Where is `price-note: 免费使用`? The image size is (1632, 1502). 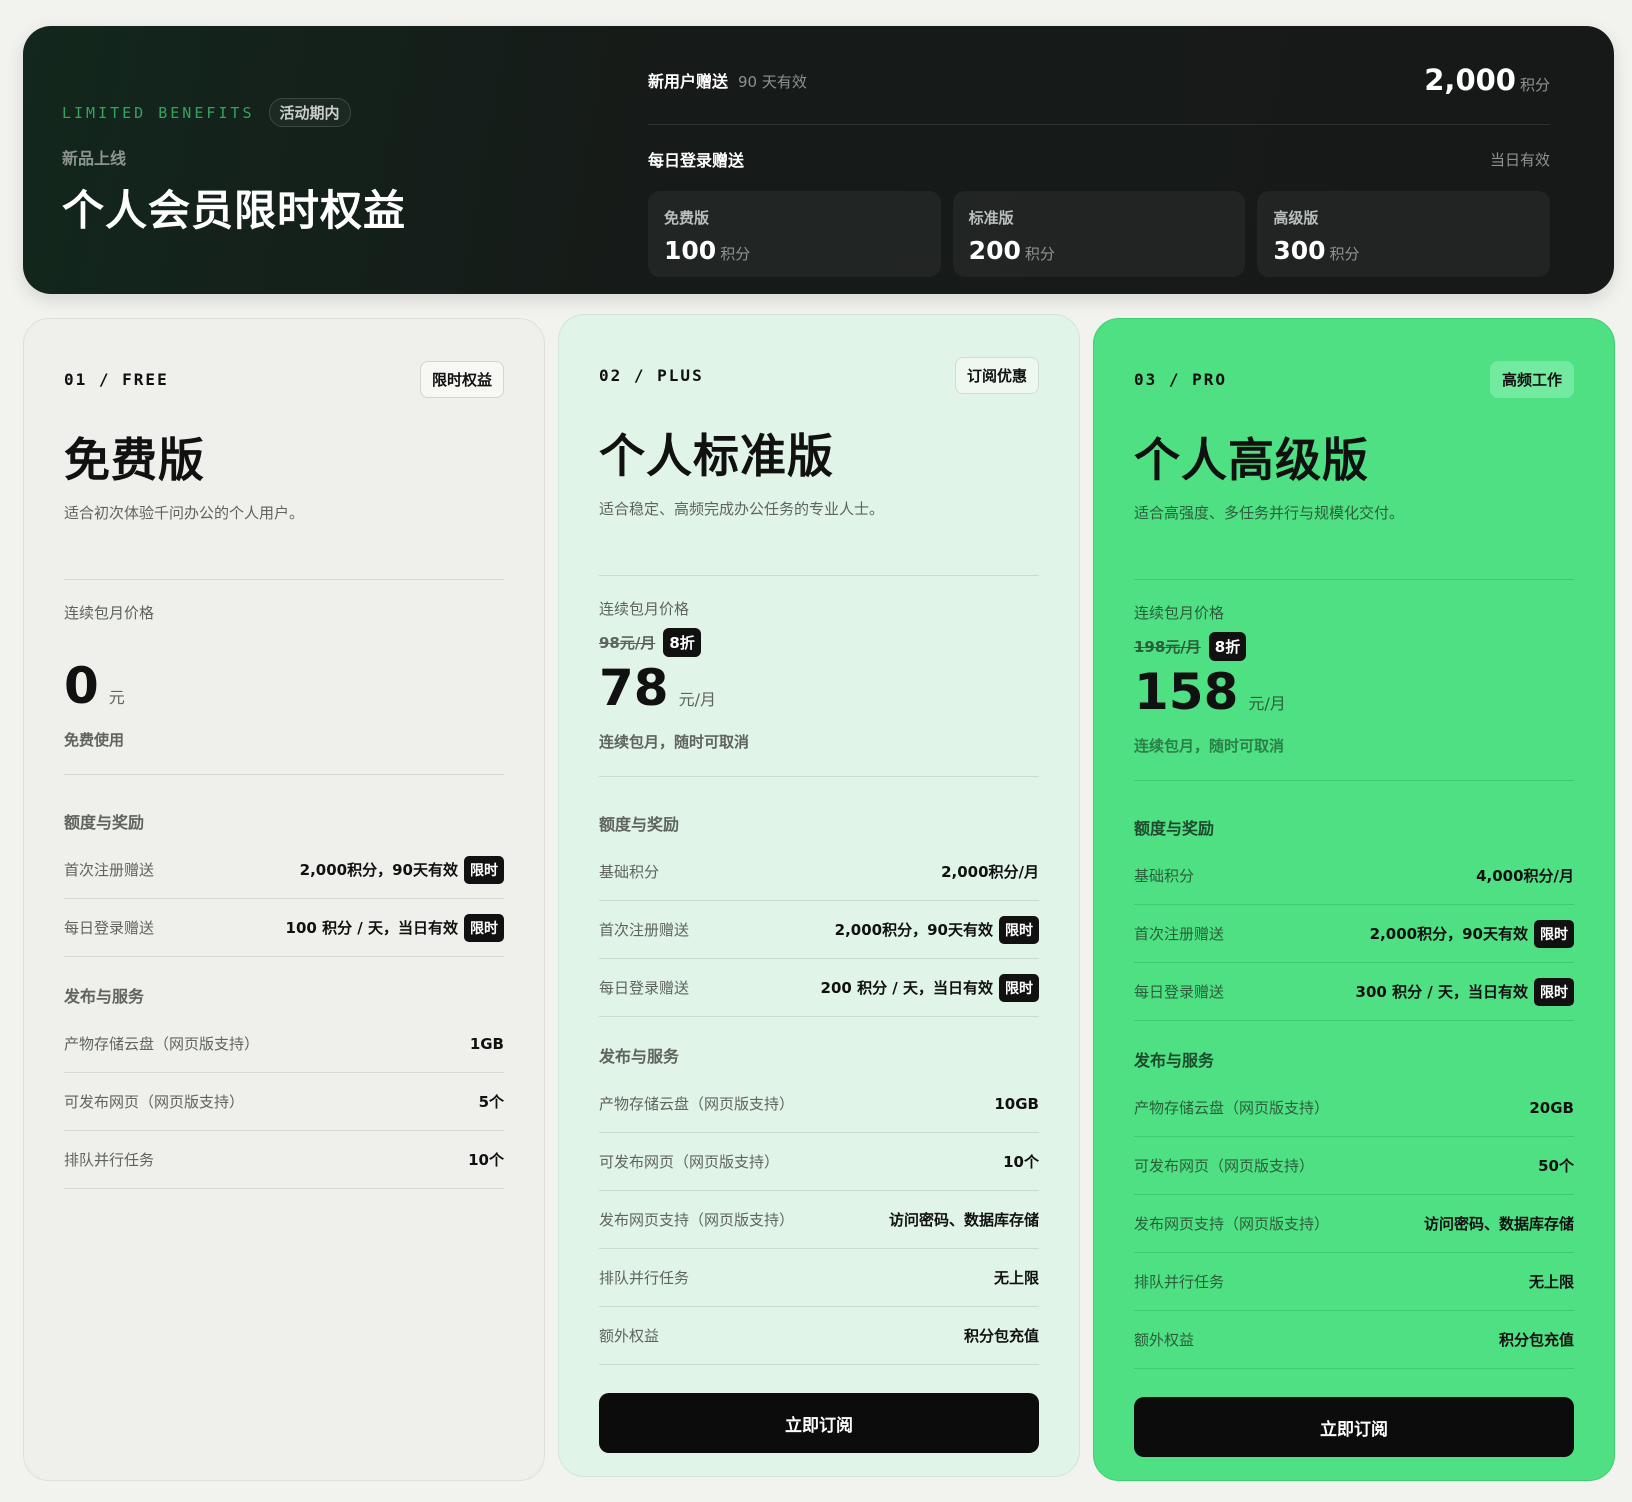 price-note: 免费使用 is located at coordinates (94, 740).